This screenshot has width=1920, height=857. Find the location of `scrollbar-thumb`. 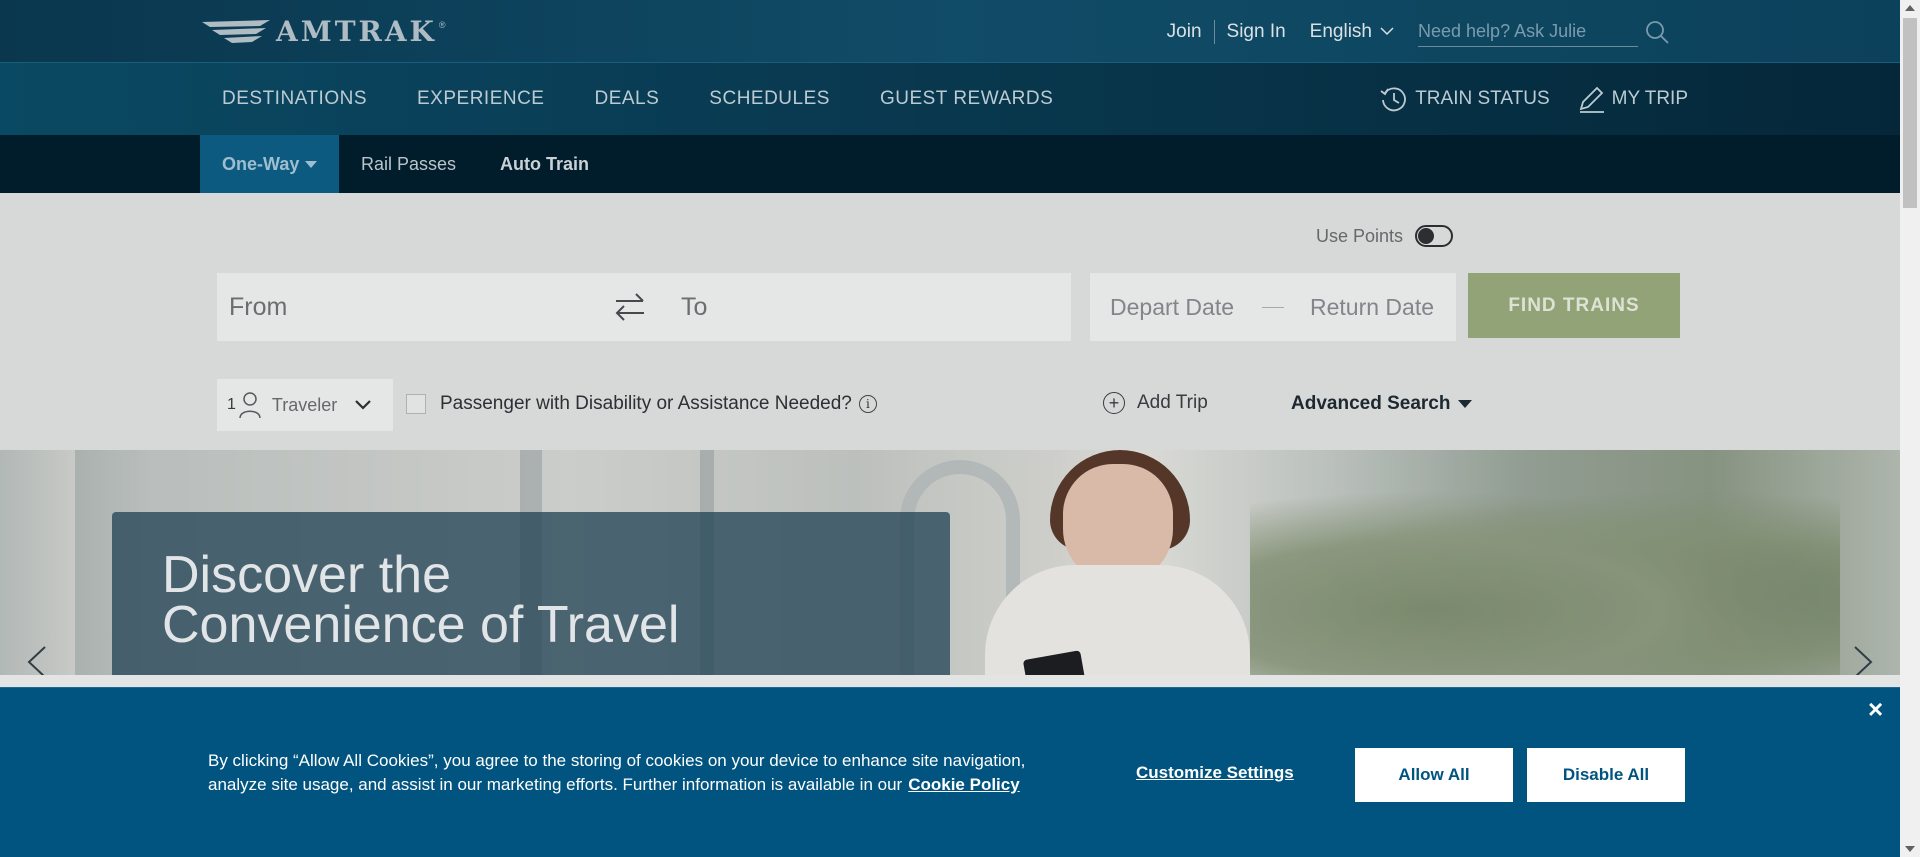

scrollbar-thumb is located at coordinates (1910, 113).